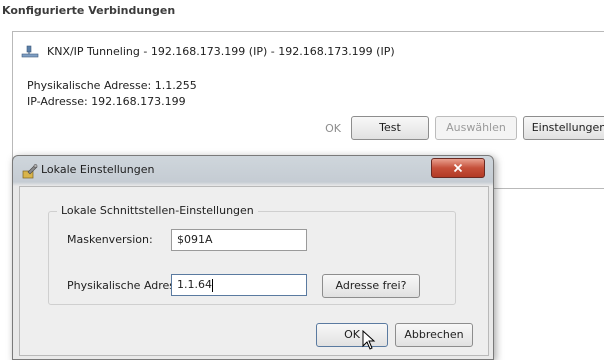 The image size is (604, 360). I want to click on test-button: Test, so click(390, 128).